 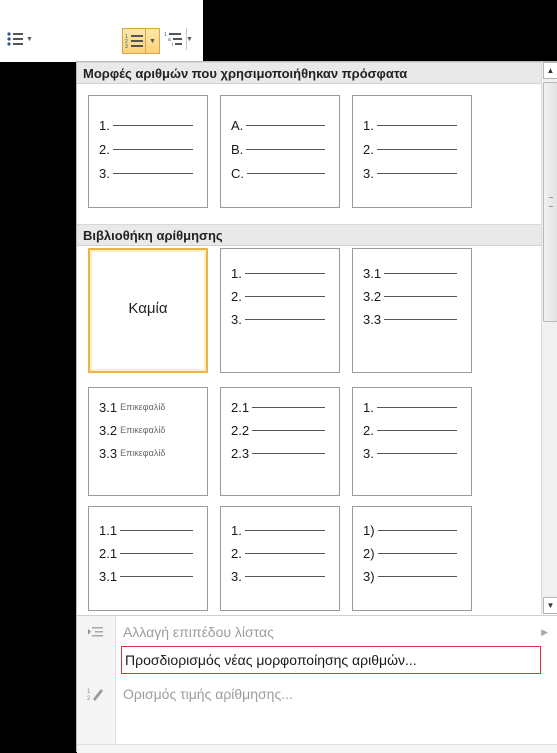 What do you see at coordinates (412, 310) in the screenshot?
I see `library-format-tile: 3.1 3.2 3.3` at bounding box center [412, 310].